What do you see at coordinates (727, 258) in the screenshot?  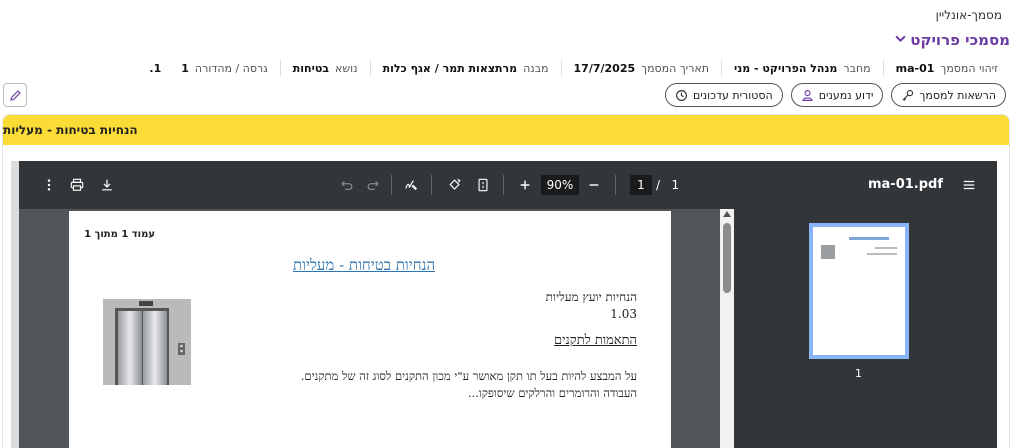 I see `scrollbar-thumb` at bounding box center [727, 258].